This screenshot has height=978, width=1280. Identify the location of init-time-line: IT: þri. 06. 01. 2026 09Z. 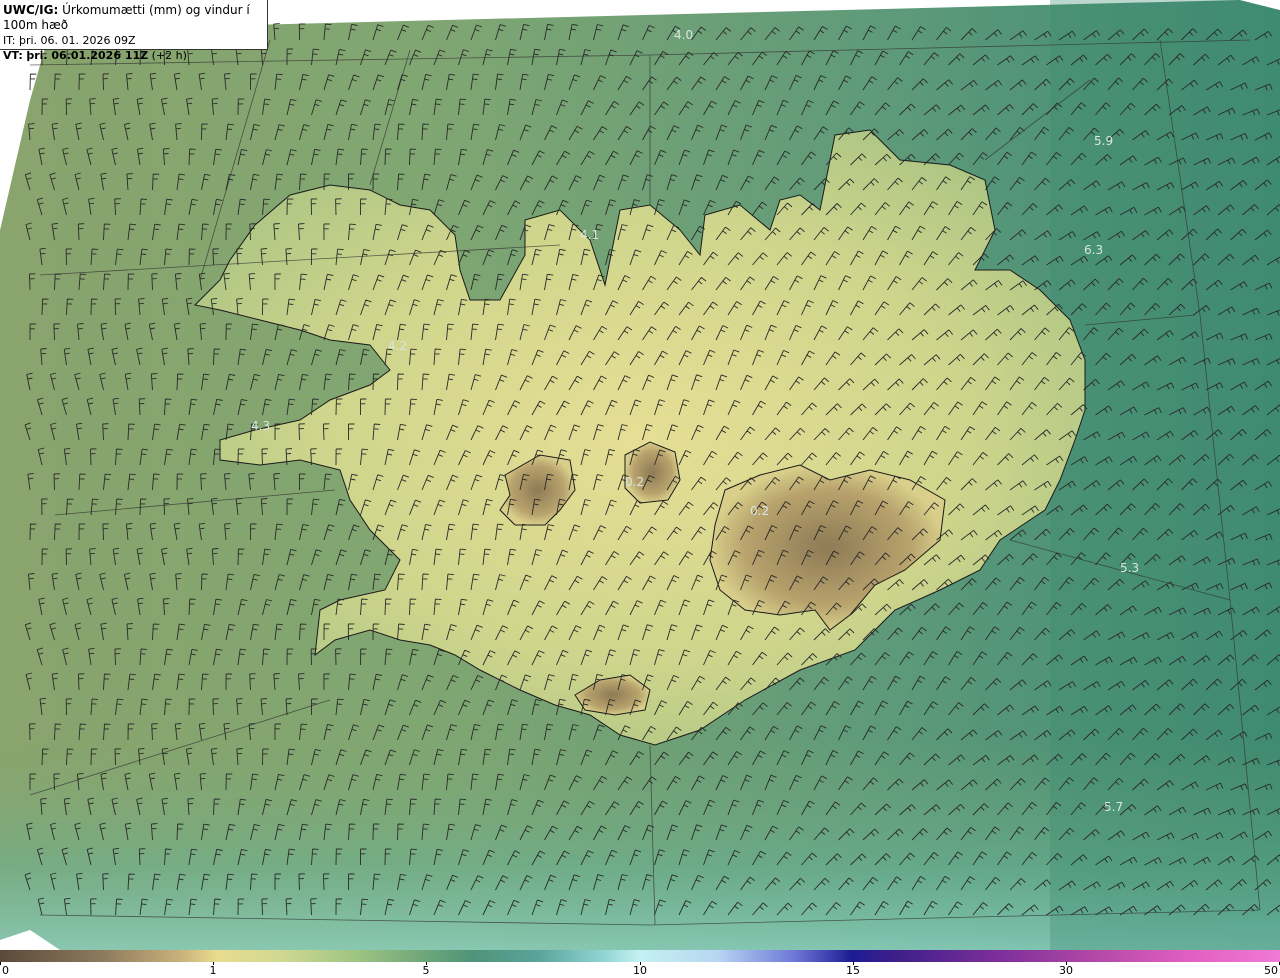
(135, 40).